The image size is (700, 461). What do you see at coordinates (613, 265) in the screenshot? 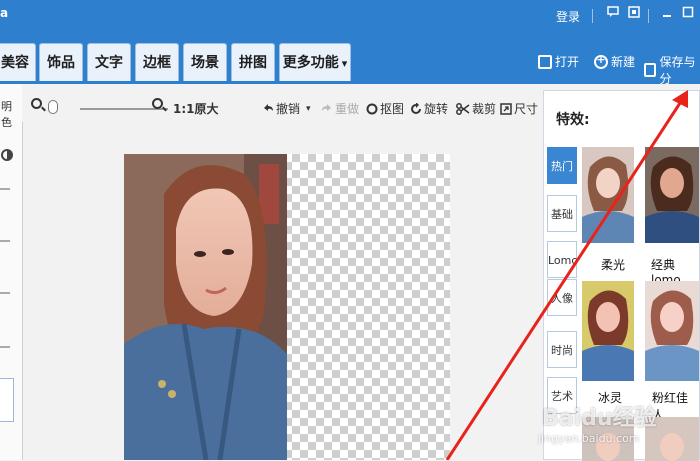
I see `effect-label-soft-light: 柔光` at bounding box center [613, 265].